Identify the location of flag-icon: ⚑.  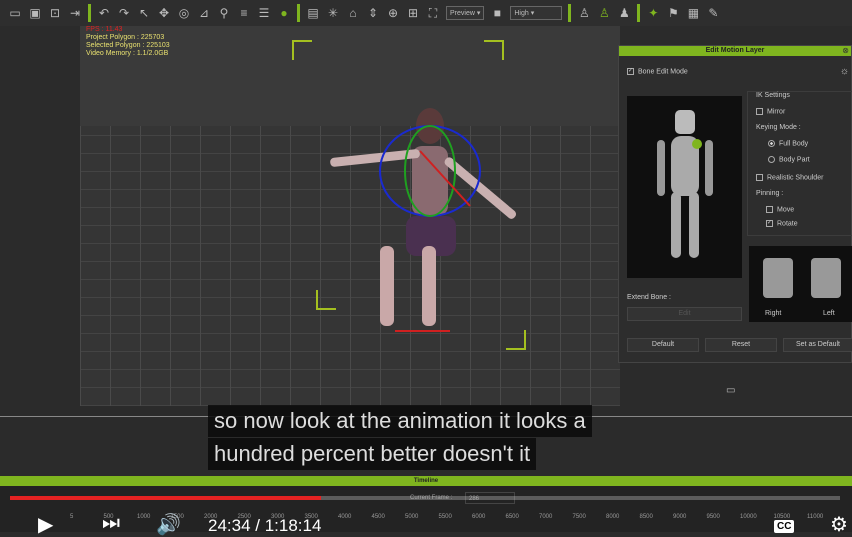
(673, 13).